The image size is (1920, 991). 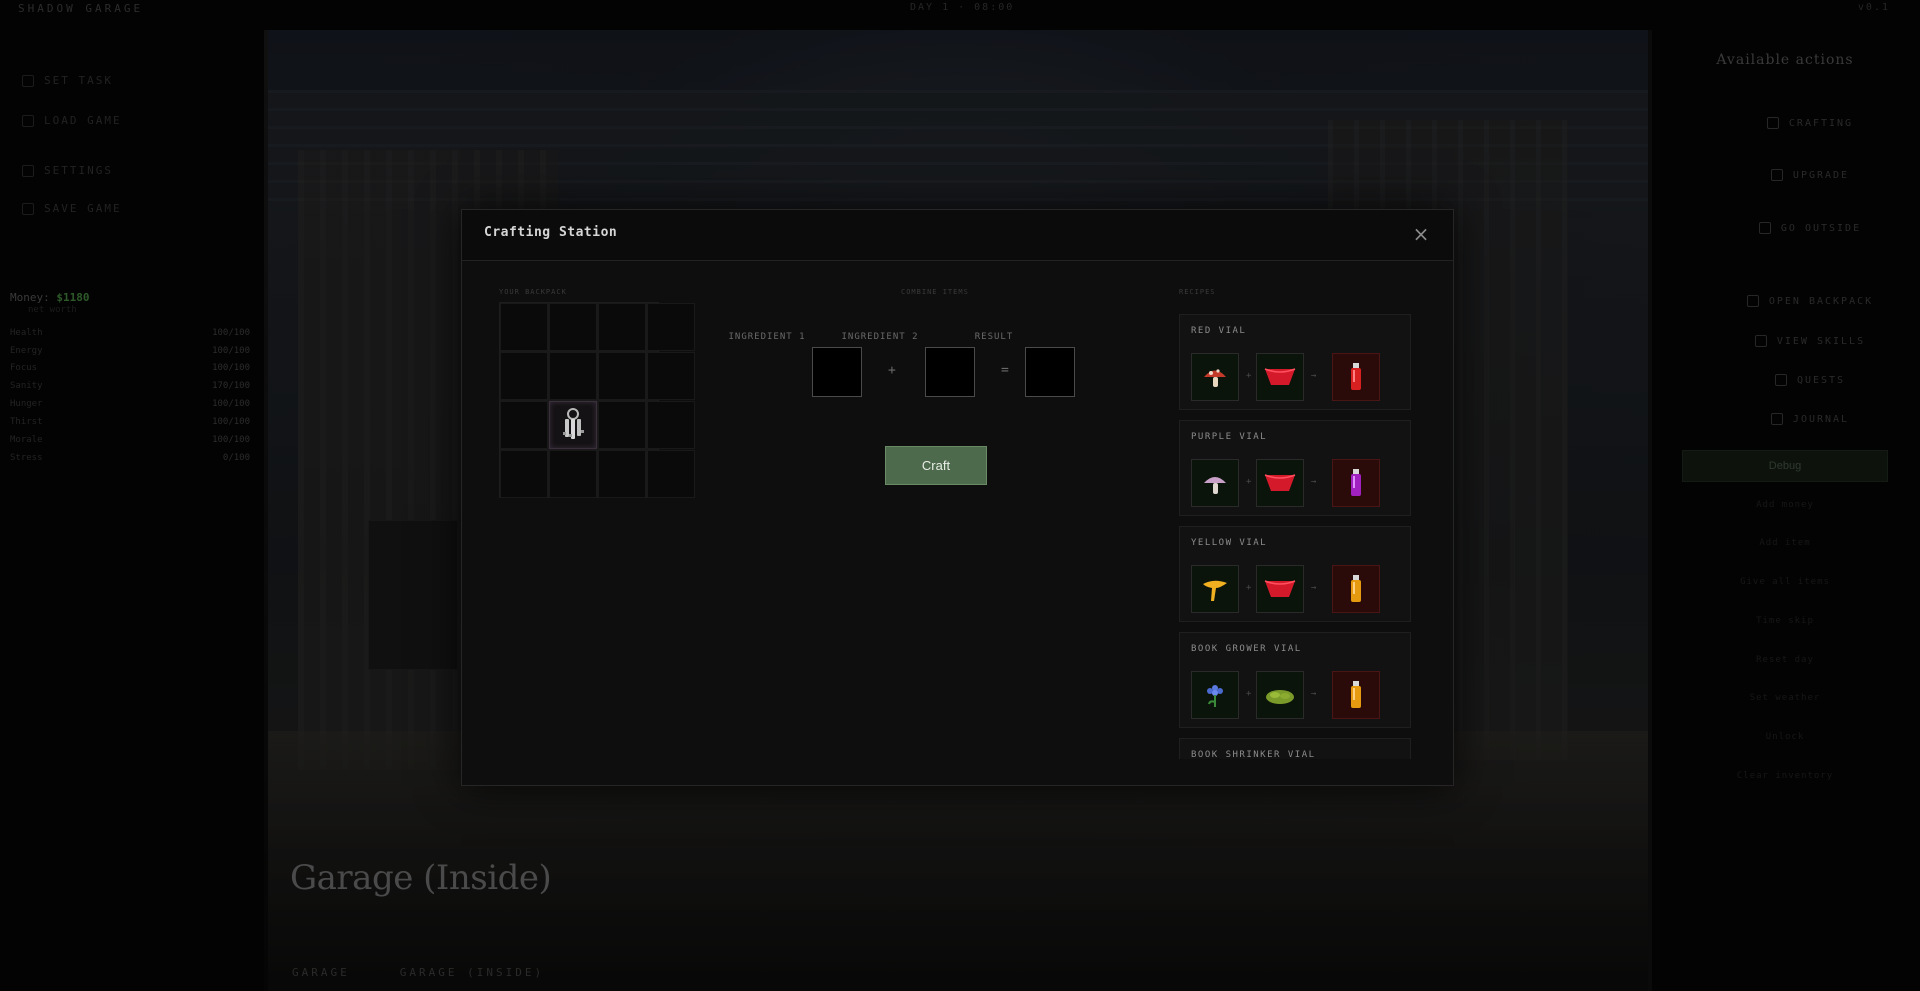 I want to click on action-open-backpack: OPEN BACKPACK, so click(x=1810, y=301).